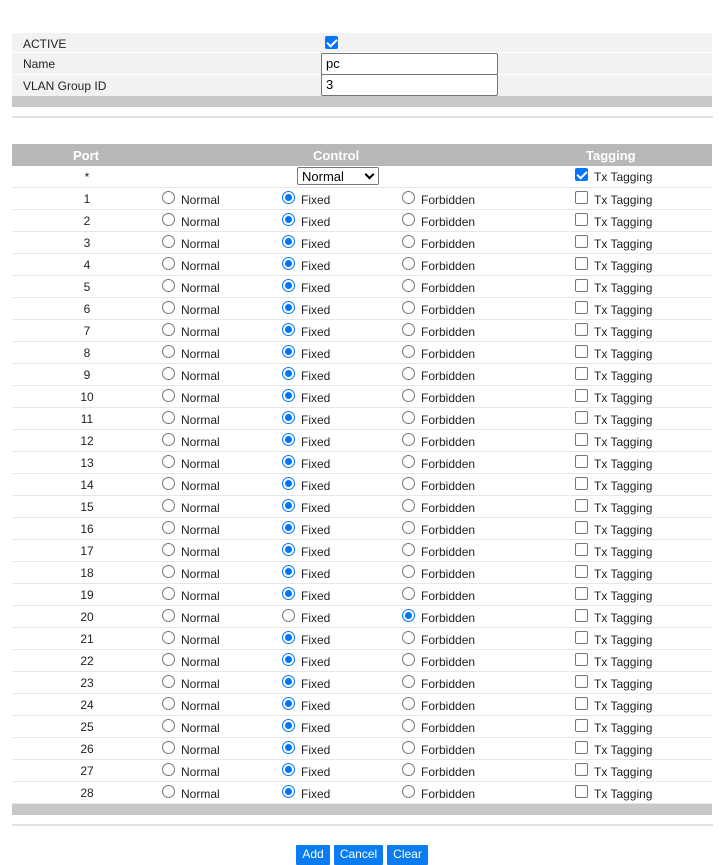 This screenshot has width=728, height=865. Describe the element at coordinates (409, 85) in the screenshot. I see `vlan-group-input: 3` at that location.